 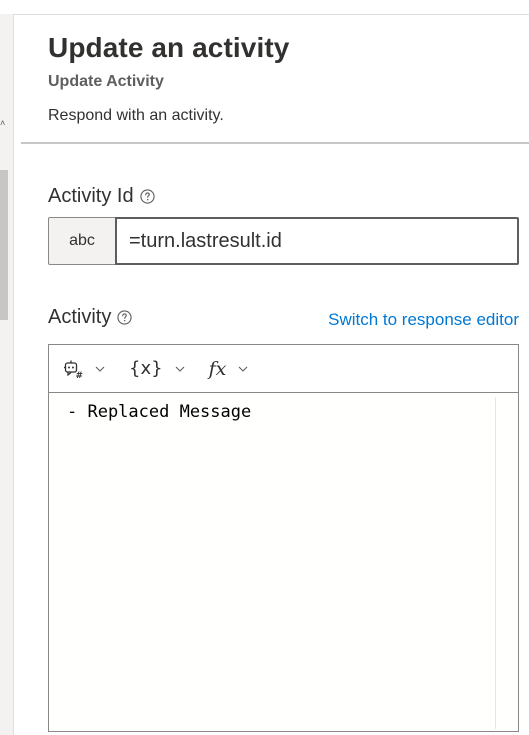 What do you see at coordinates (317, 241) in the screenshot?
I see `activity-id-input: =turn.lastresult.id` at bounding box center [317, 241].